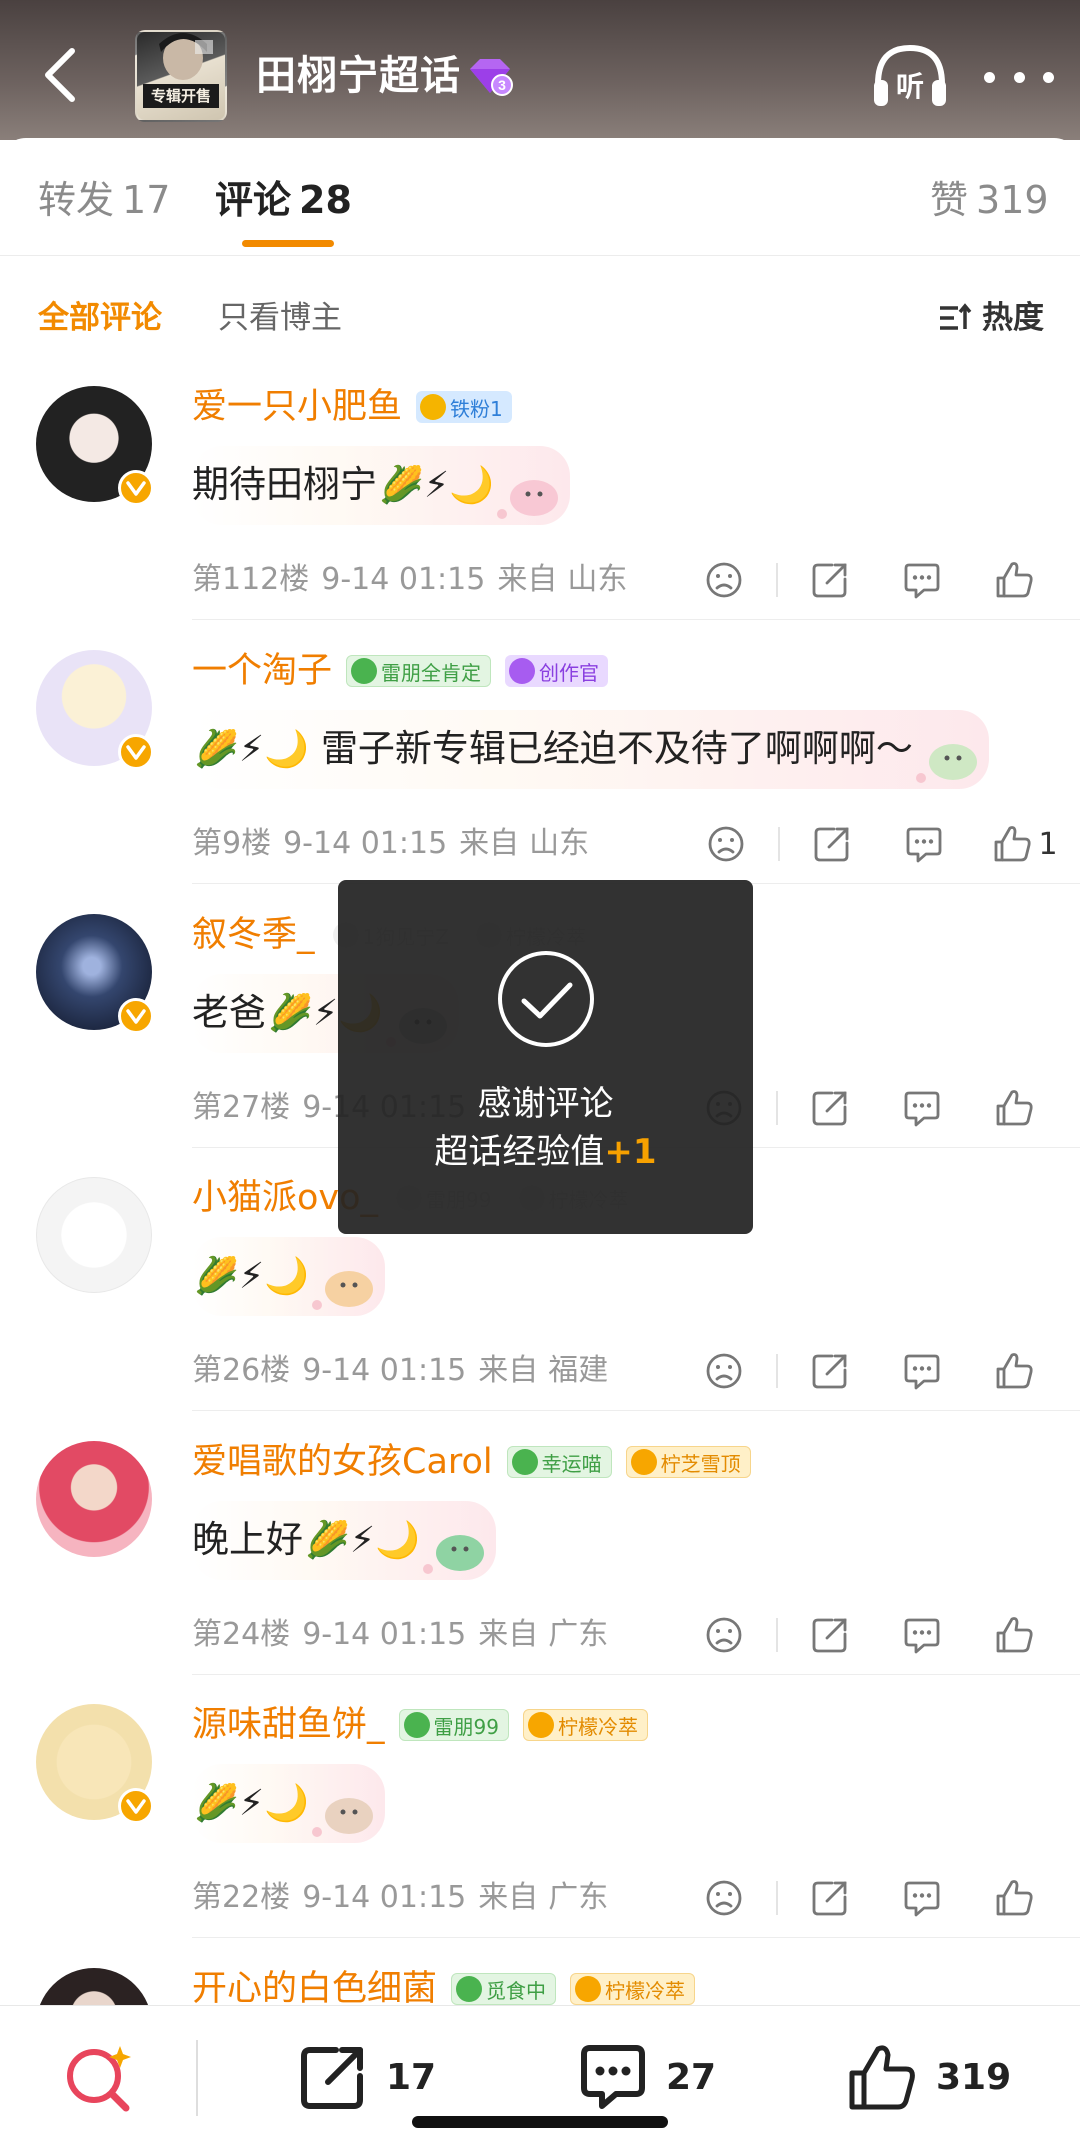  What do you see at coordinates (974, 2077) in the screenshot?
I see `like-count: 319` at bounding box center [974, 2077].